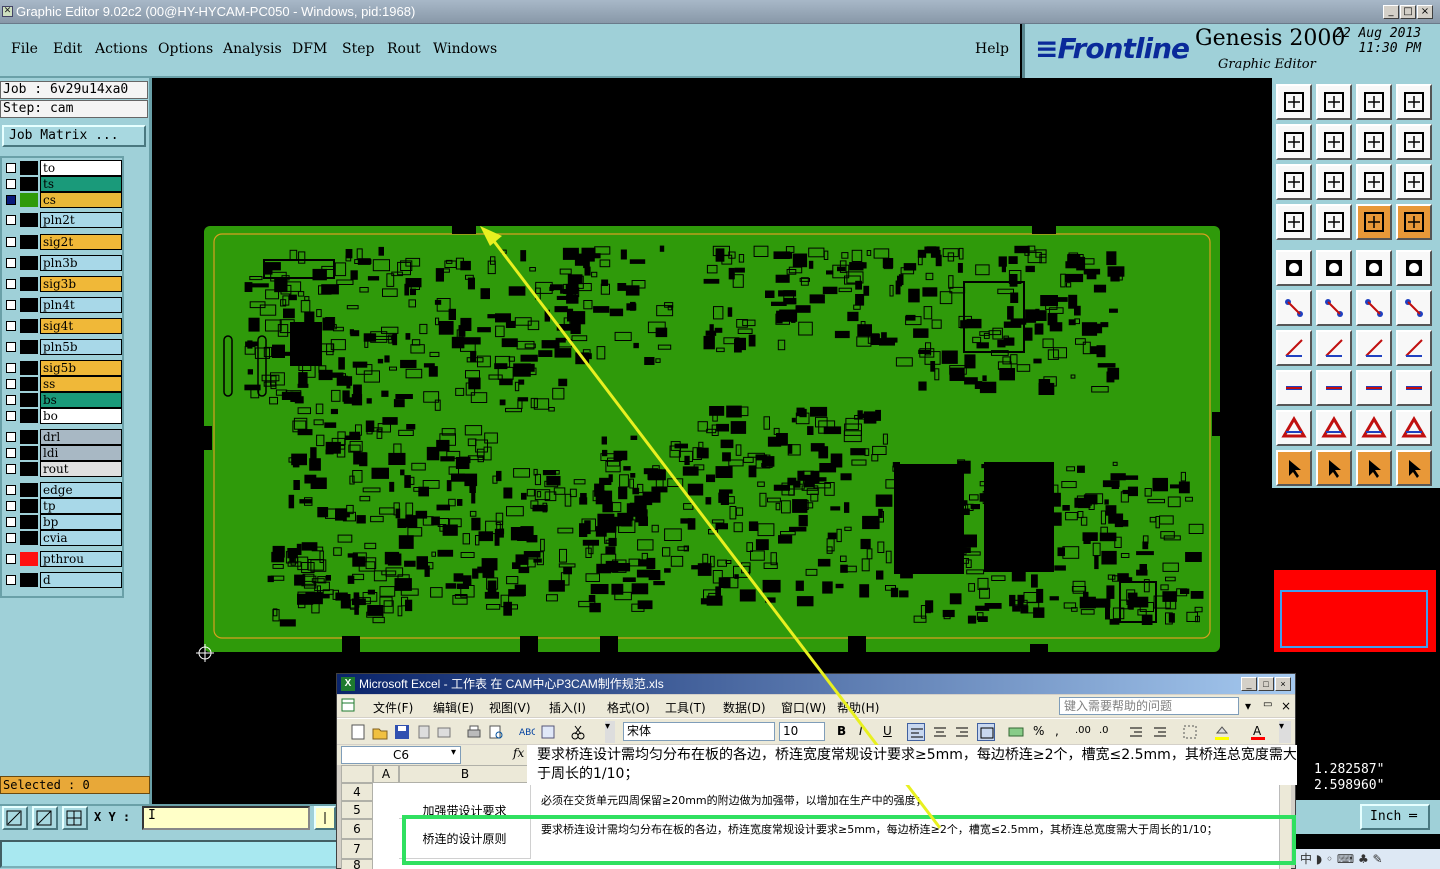 The image size is (1440, 869). I want to click on layer-name: rout, so click(81, 469).